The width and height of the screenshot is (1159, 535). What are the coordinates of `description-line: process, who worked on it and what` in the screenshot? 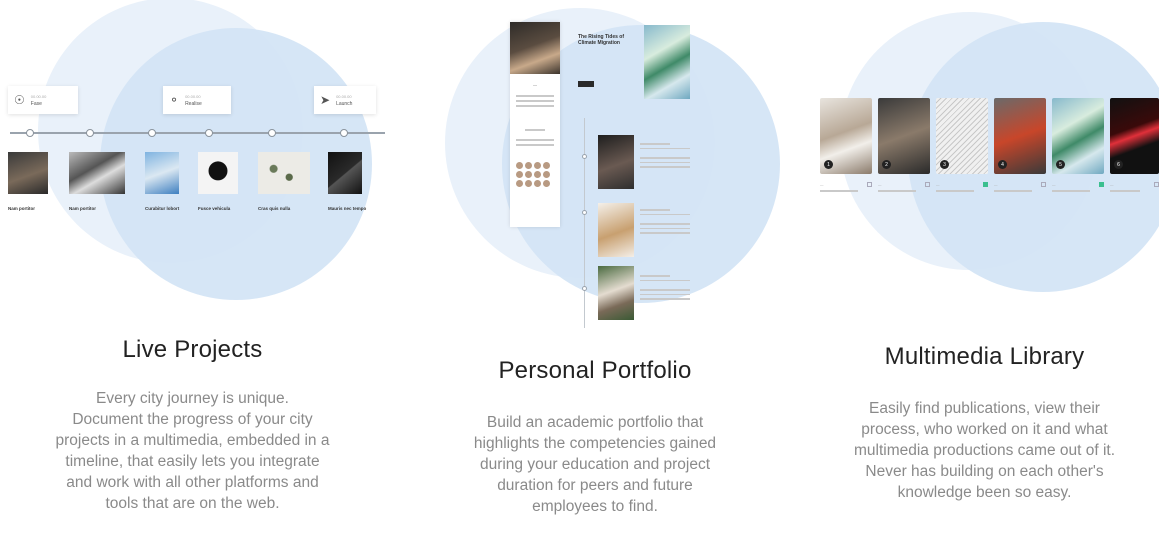 It's located at (984, 429).